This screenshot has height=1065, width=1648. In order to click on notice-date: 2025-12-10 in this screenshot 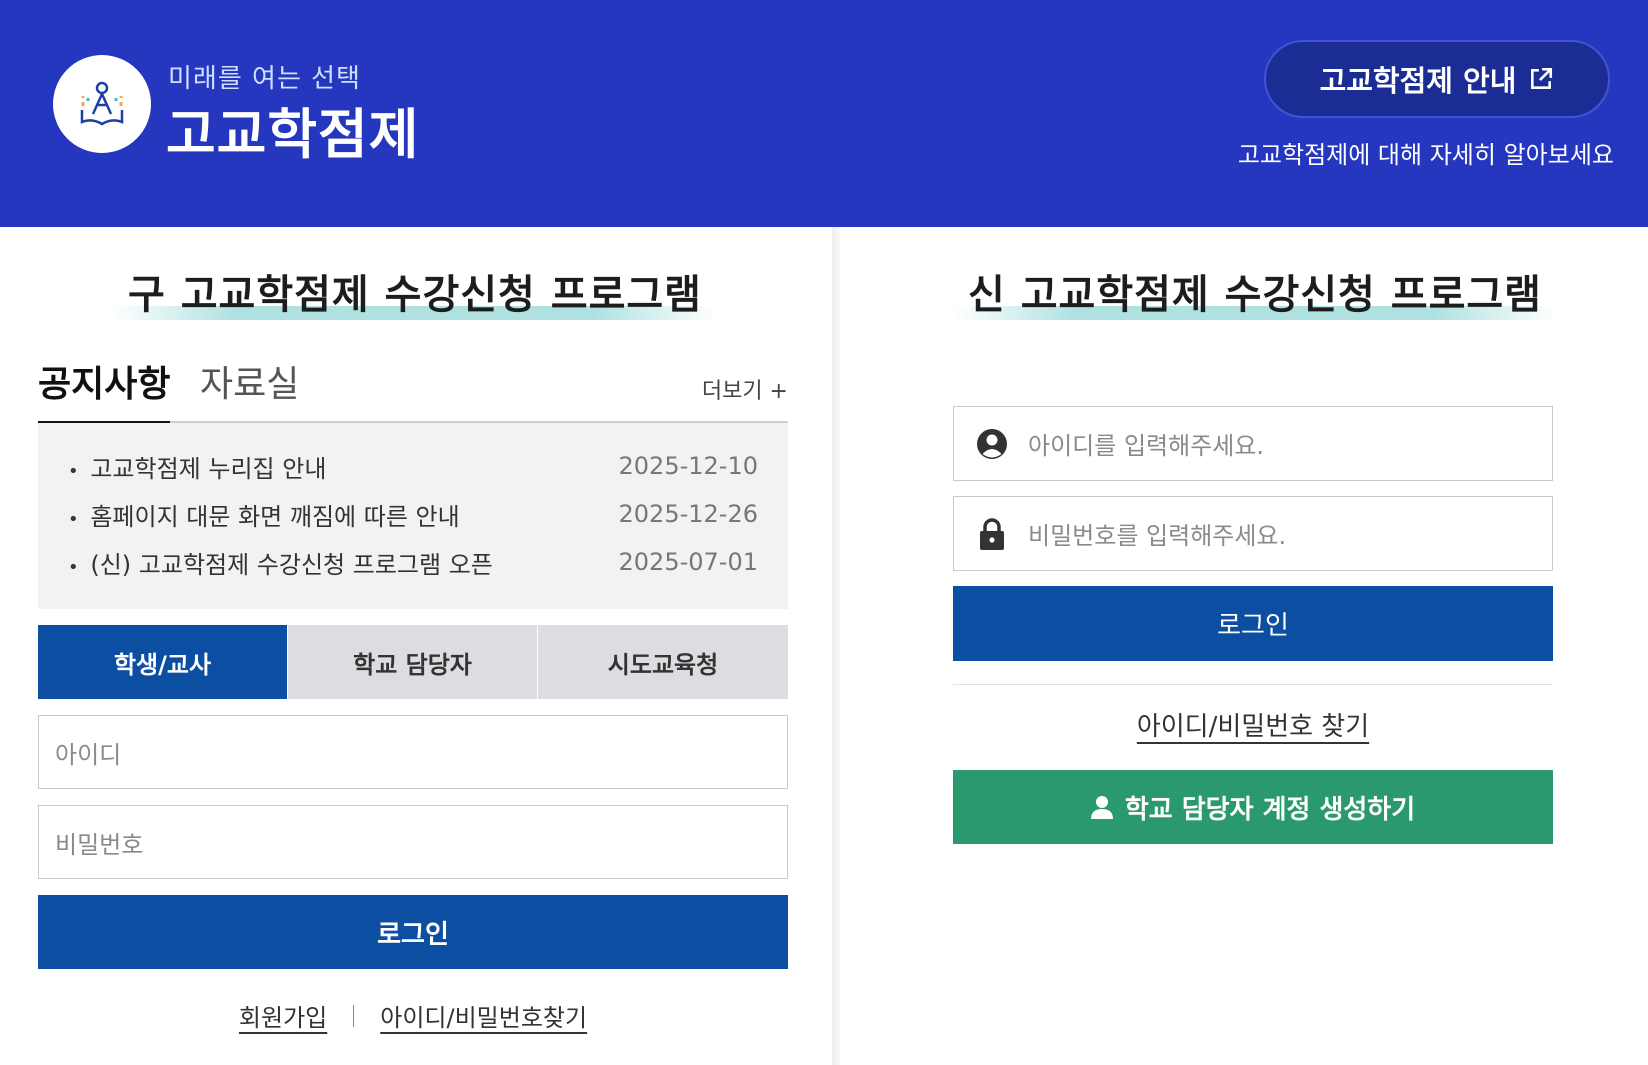, I will do `click(688, 466)`.